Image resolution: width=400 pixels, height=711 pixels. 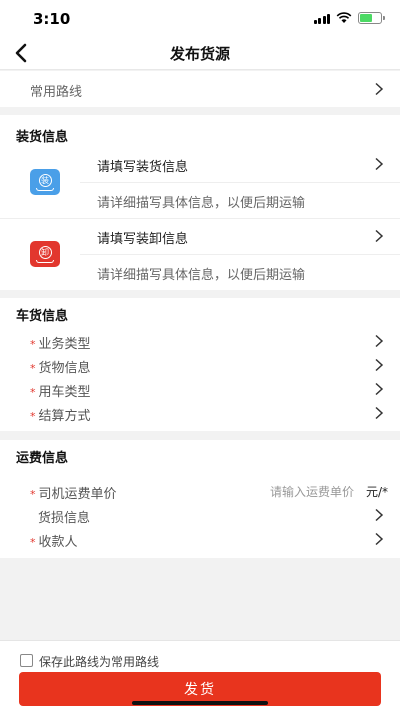 I want to click on settlement-method-row: * 结算方式, so click(x=60, y=414).